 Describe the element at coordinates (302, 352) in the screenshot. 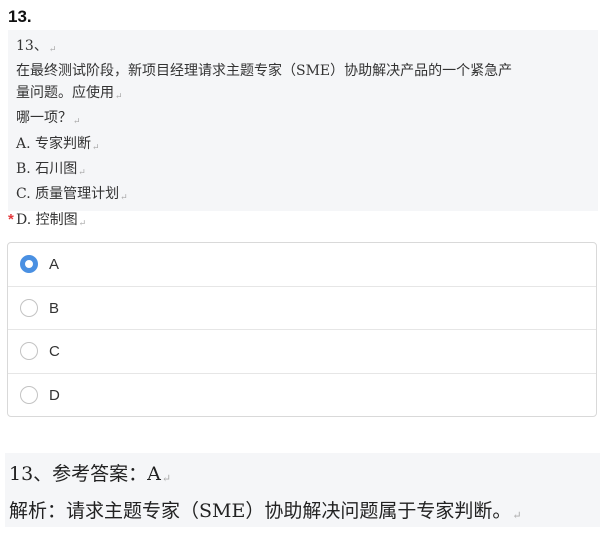

I see `option-c: C` at that location.